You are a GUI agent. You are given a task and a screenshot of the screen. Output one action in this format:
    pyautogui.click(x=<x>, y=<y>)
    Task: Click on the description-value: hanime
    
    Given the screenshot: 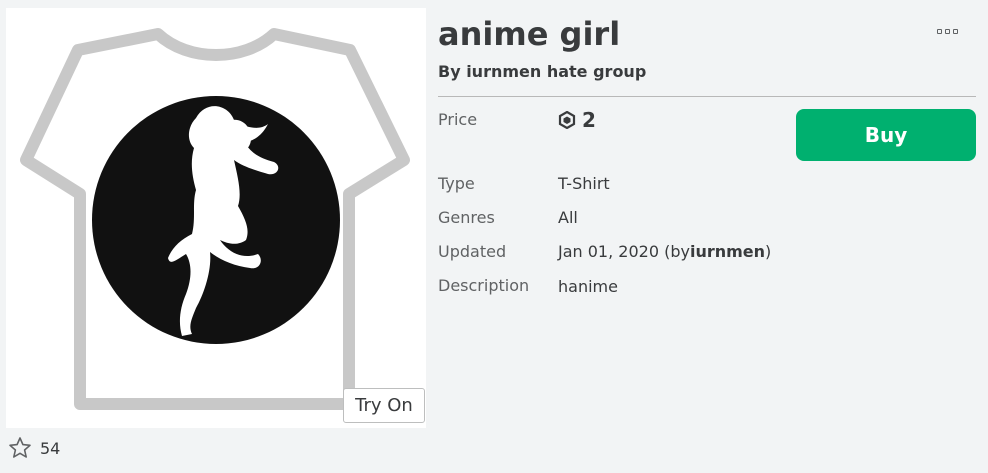 What is the action you would take?
    pyautogui.click(x=588, y=286)
    